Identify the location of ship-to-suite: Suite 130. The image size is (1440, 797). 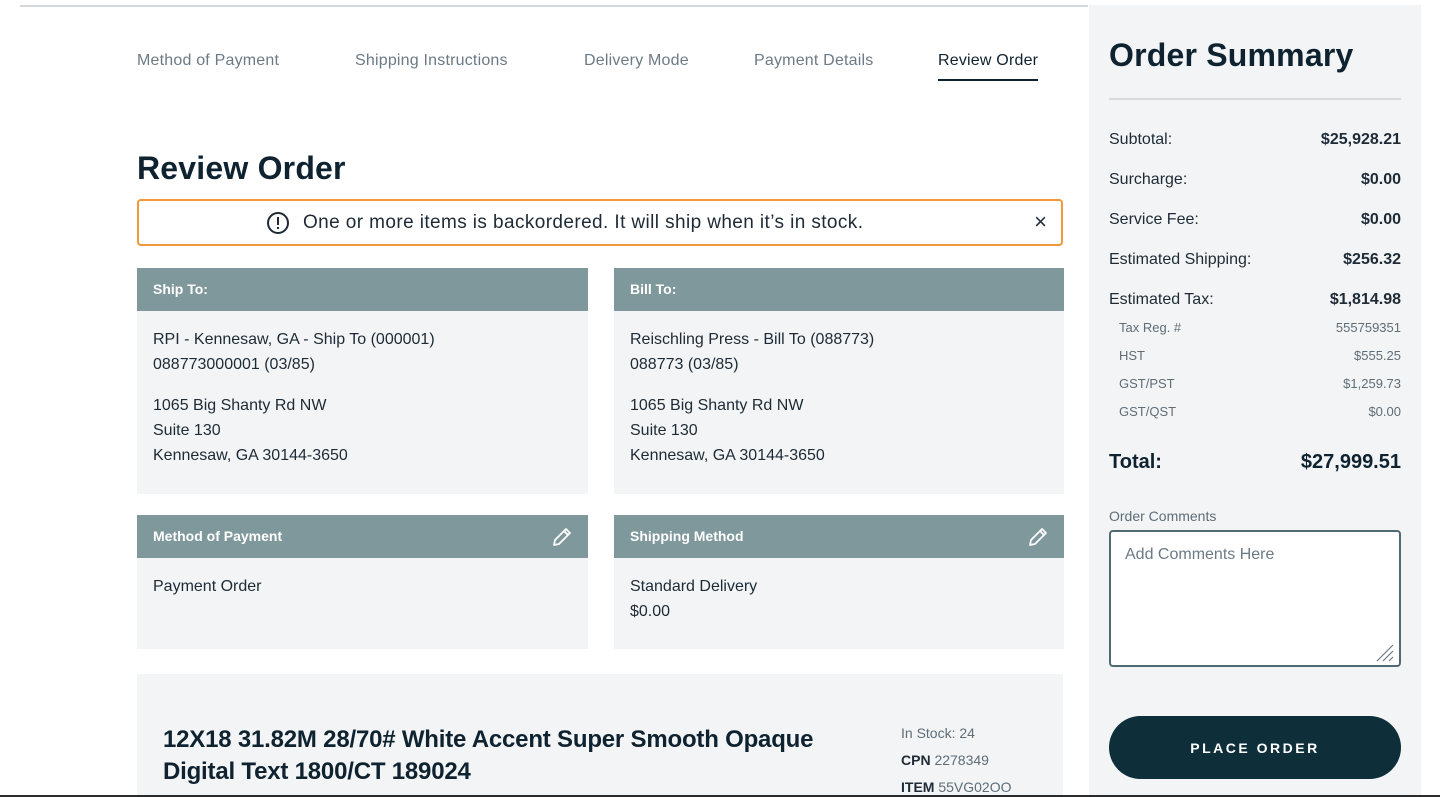
(187, 430).